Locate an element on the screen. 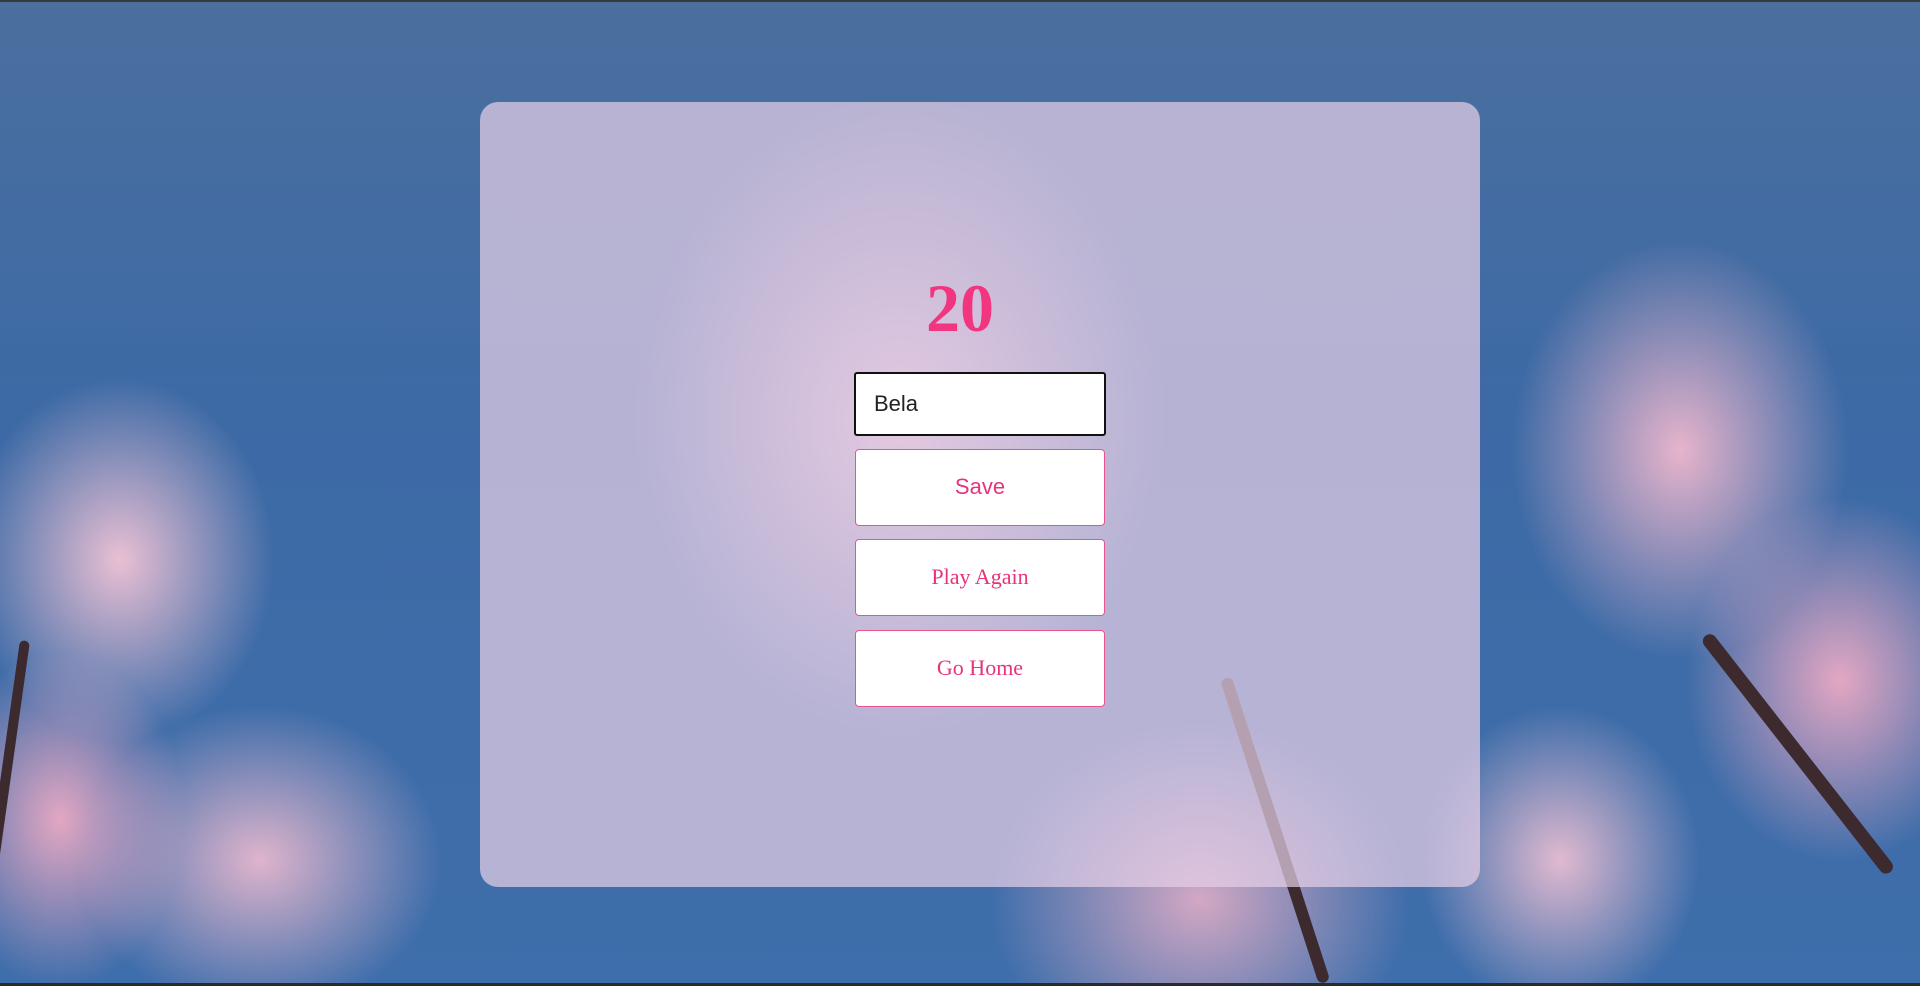  save-button: Save is located at coordinates (980, 487).